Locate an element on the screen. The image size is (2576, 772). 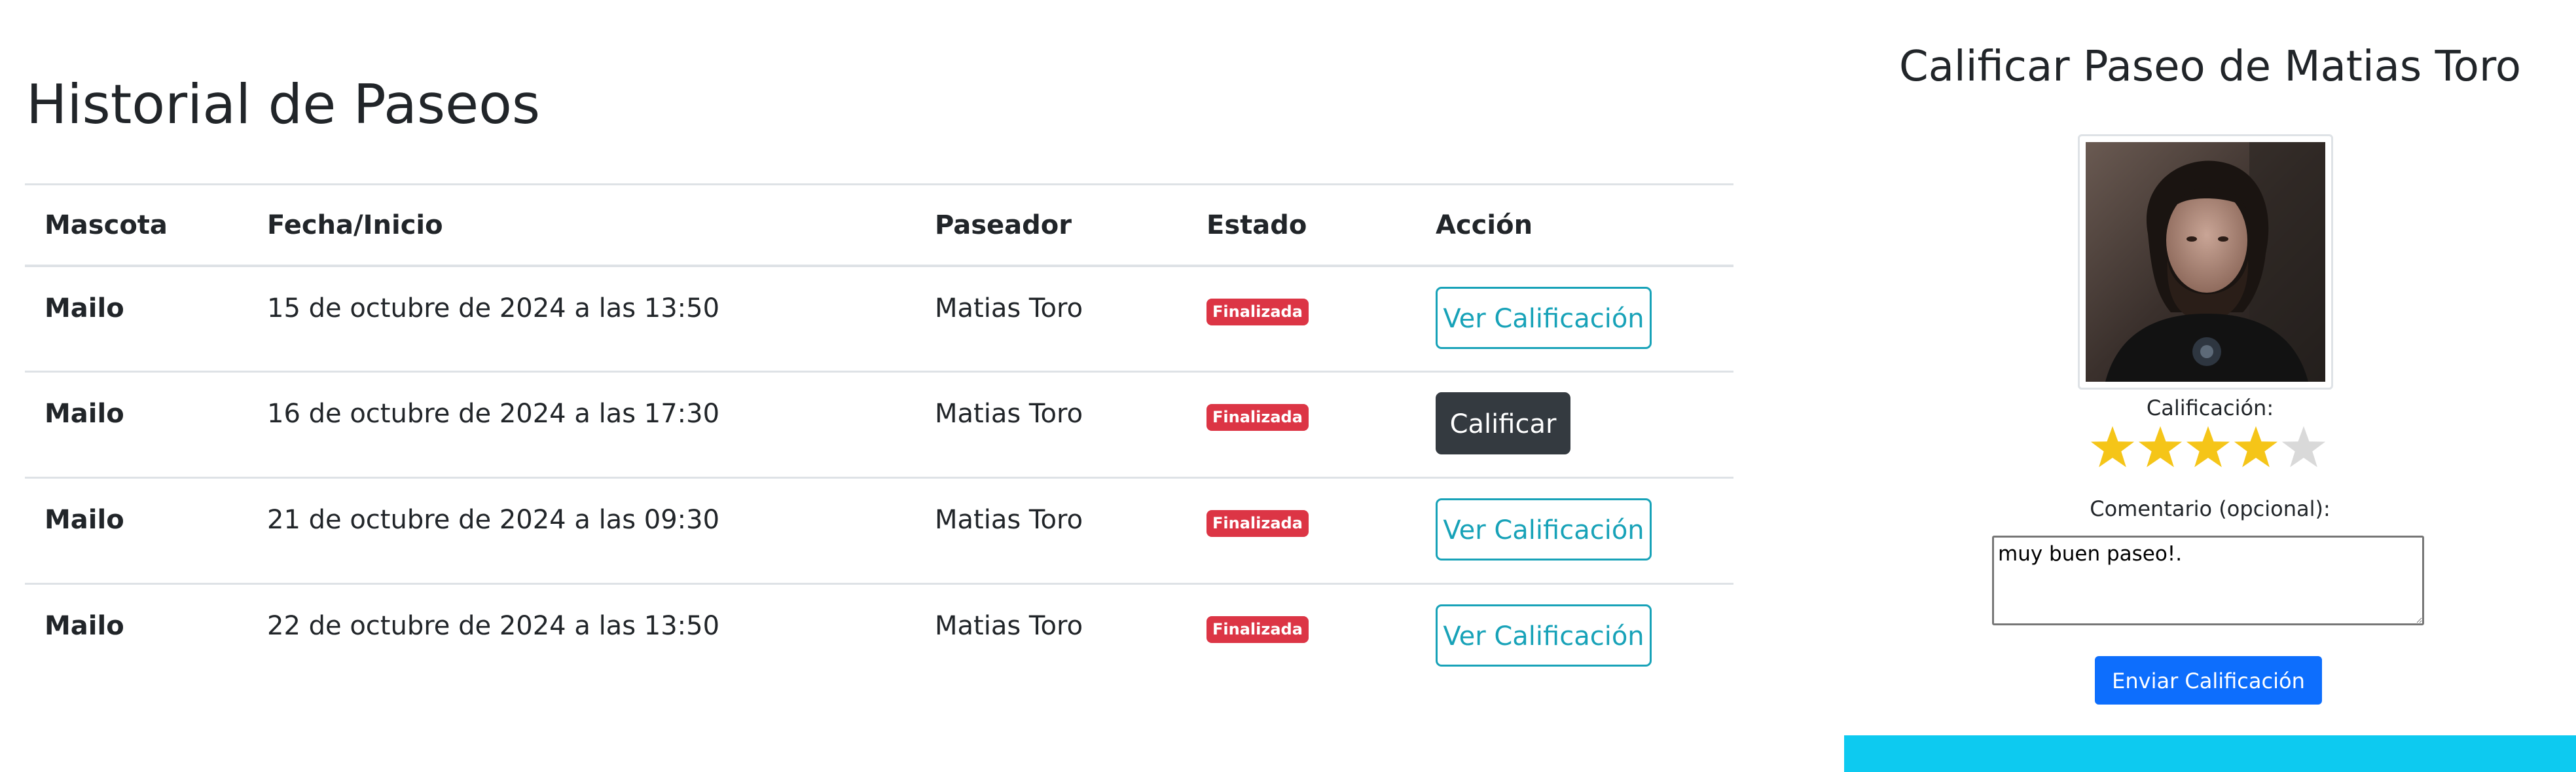
page-title: Historial de Paseos is located at coordinates (283, 105).